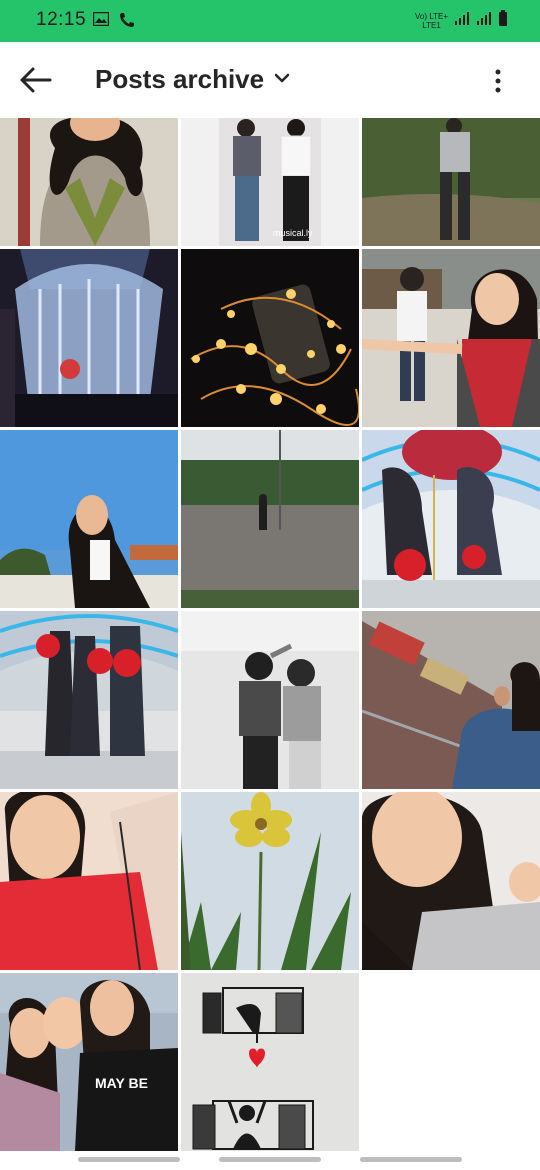 This screenshot has width=540, height=1170. What do you see at coordinates (180, 79) in the screenshot?
I see `page-title: Posts archive` at bounding box center [180, 79].